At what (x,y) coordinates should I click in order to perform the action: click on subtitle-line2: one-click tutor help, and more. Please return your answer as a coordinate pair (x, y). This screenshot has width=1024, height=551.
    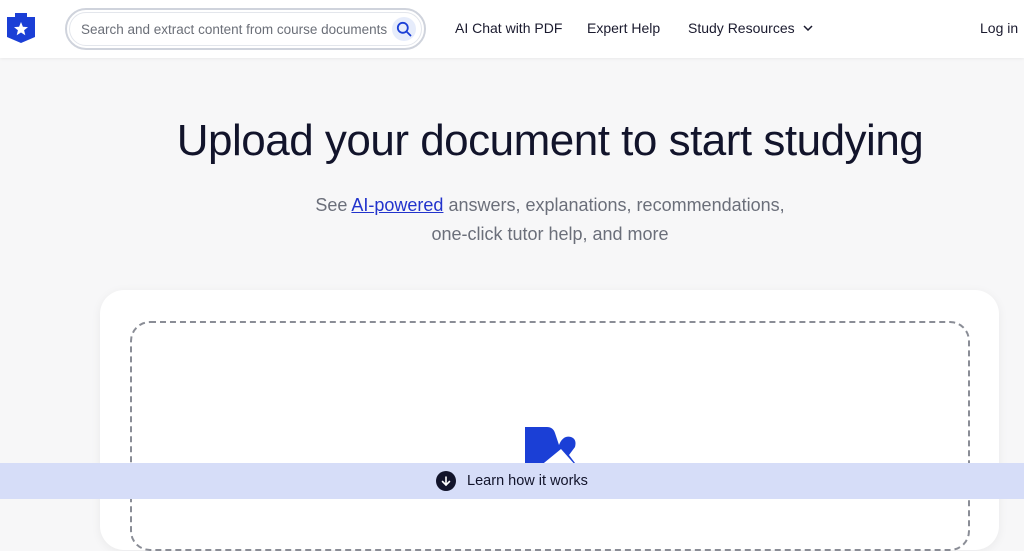
    Looking at the image, I should click on (550, 234).